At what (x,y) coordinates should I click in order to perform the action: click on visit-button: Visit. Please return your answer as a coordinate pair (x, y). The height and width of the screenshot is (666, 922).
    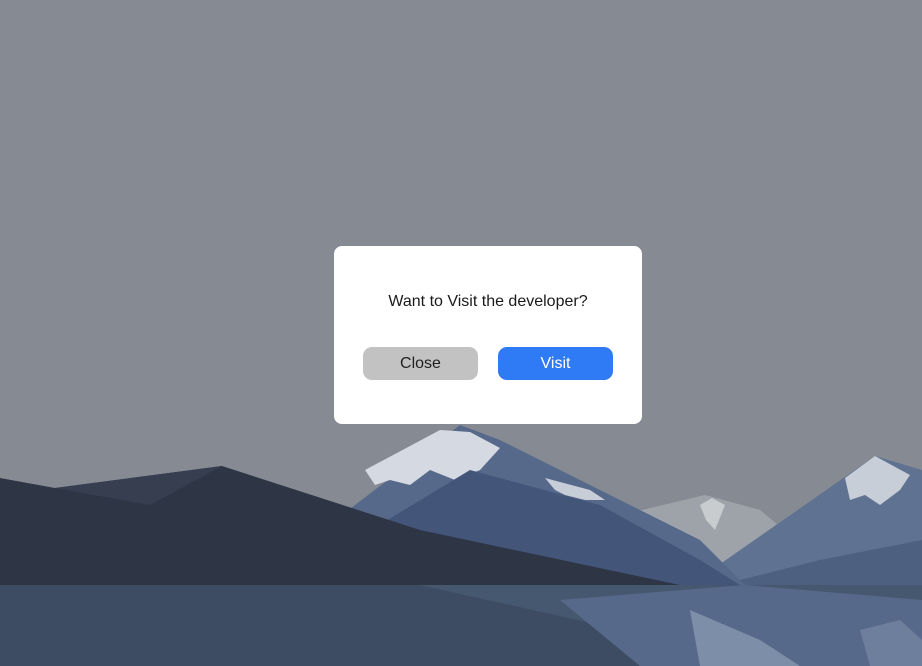
    Looking at the image, I should click on (555, 363).